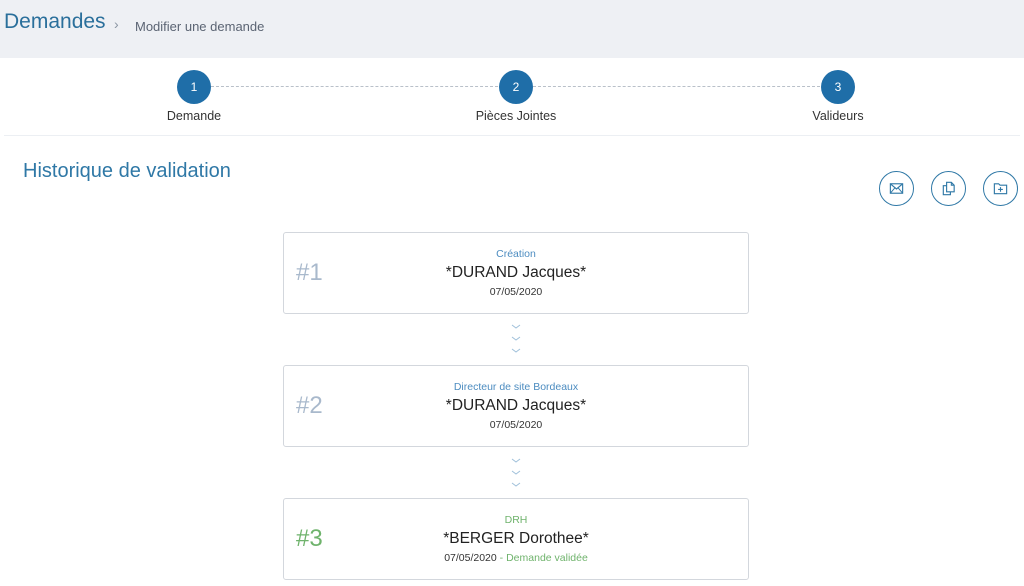 The image size is (1024, 586). I want to click on step-1-circle: 1, so click(194, 87).